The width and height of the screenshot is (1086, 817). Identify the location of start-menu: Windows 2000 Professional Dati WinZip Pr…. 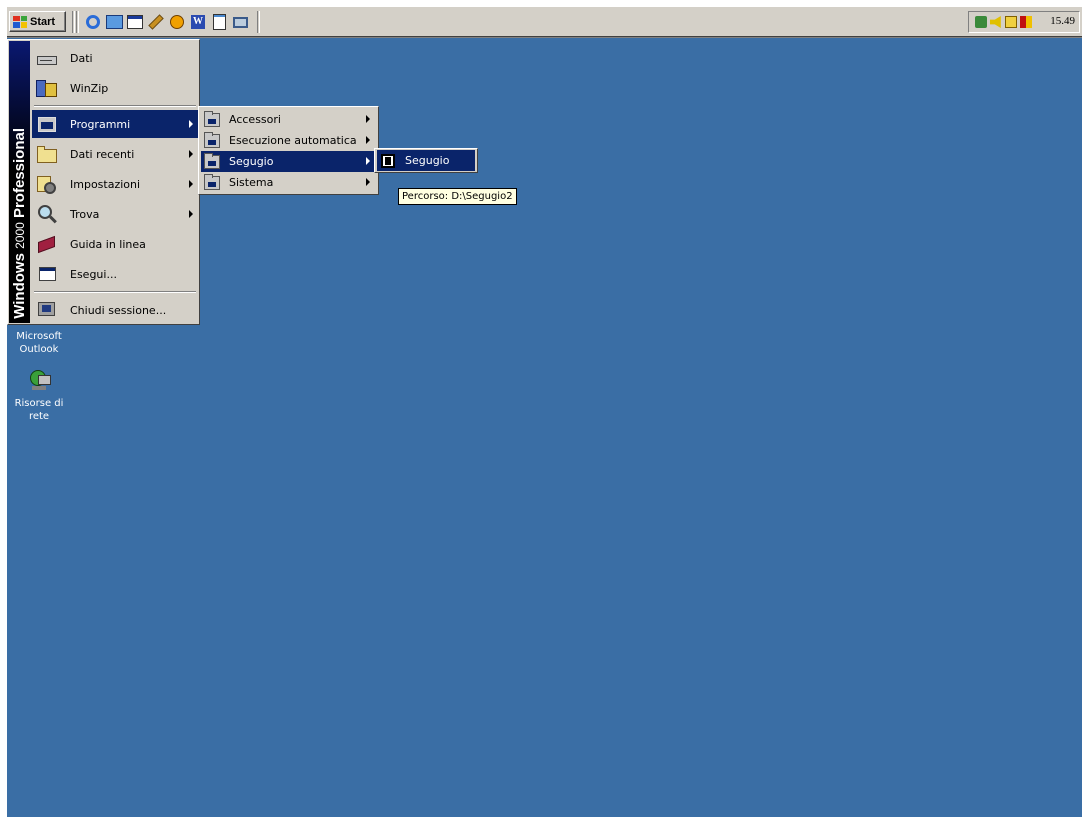
(103, 182).